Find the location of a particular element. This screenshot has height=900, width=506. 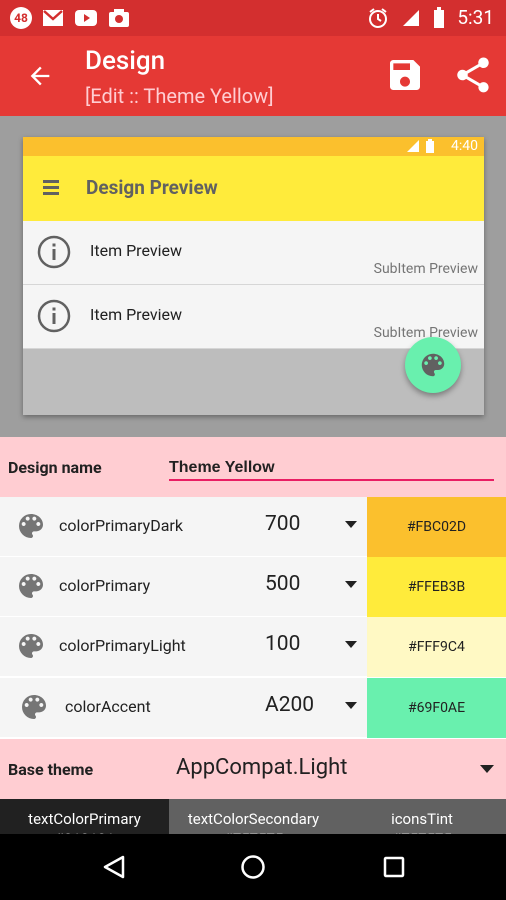

shade-dropdown-value: 100 is located at coordinates (282, 644).